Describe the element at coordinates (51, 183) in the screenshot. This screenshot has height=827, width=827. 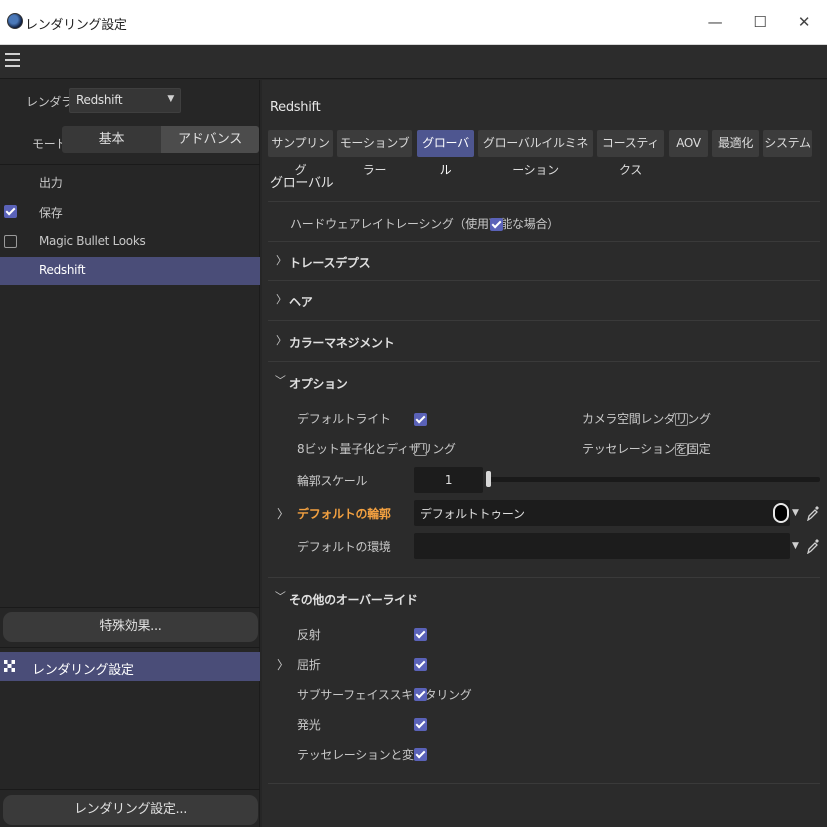
I see `tree-item-label: 出力` at that location.